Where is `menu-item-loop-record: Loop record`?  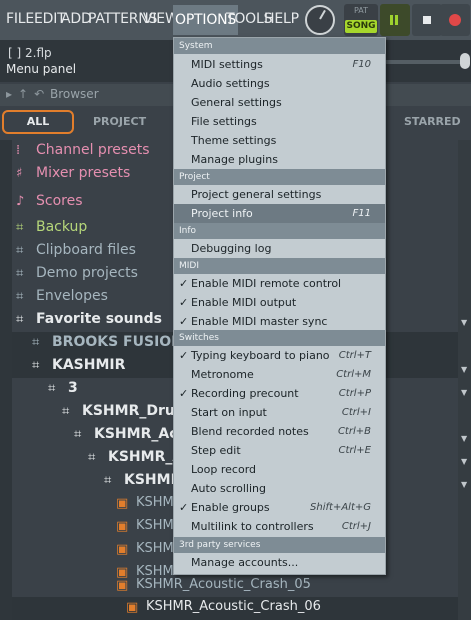
menu-item-loop-record: Loop record is located at coordinates (279, 469).